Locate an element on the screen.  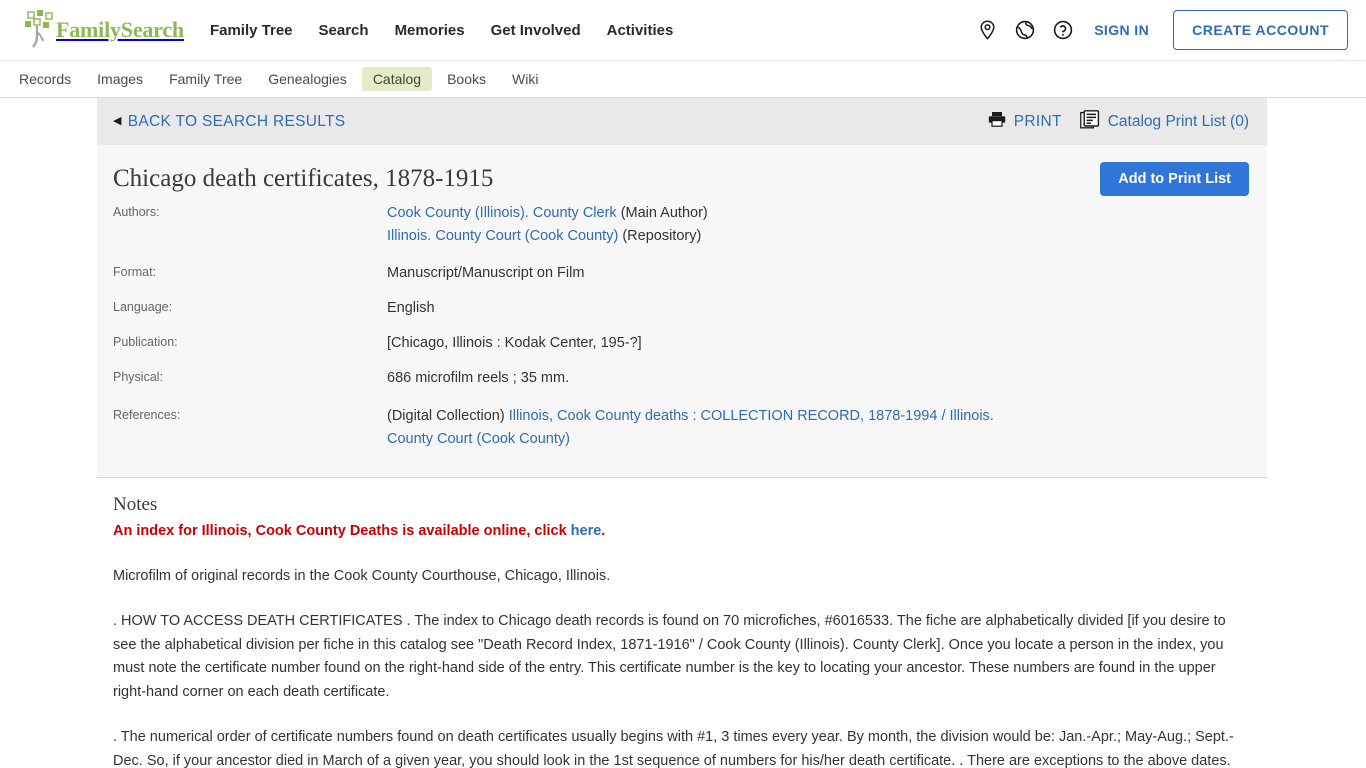
nav-item-family-tree: Family Tree is located at coordinates (251, 30).